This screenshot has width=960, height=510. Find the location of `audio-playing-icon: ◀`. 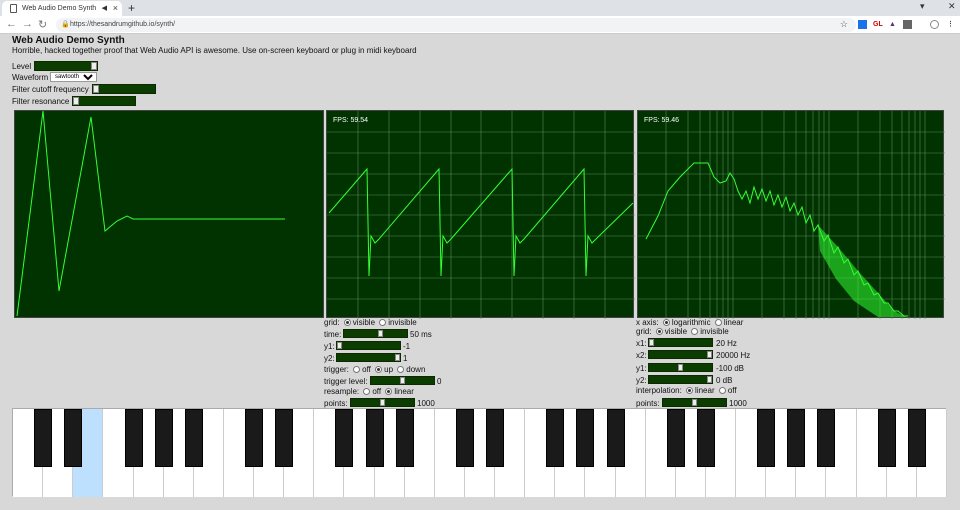

audio-playing-icon: ◀ is located at coordinates (104, 8).